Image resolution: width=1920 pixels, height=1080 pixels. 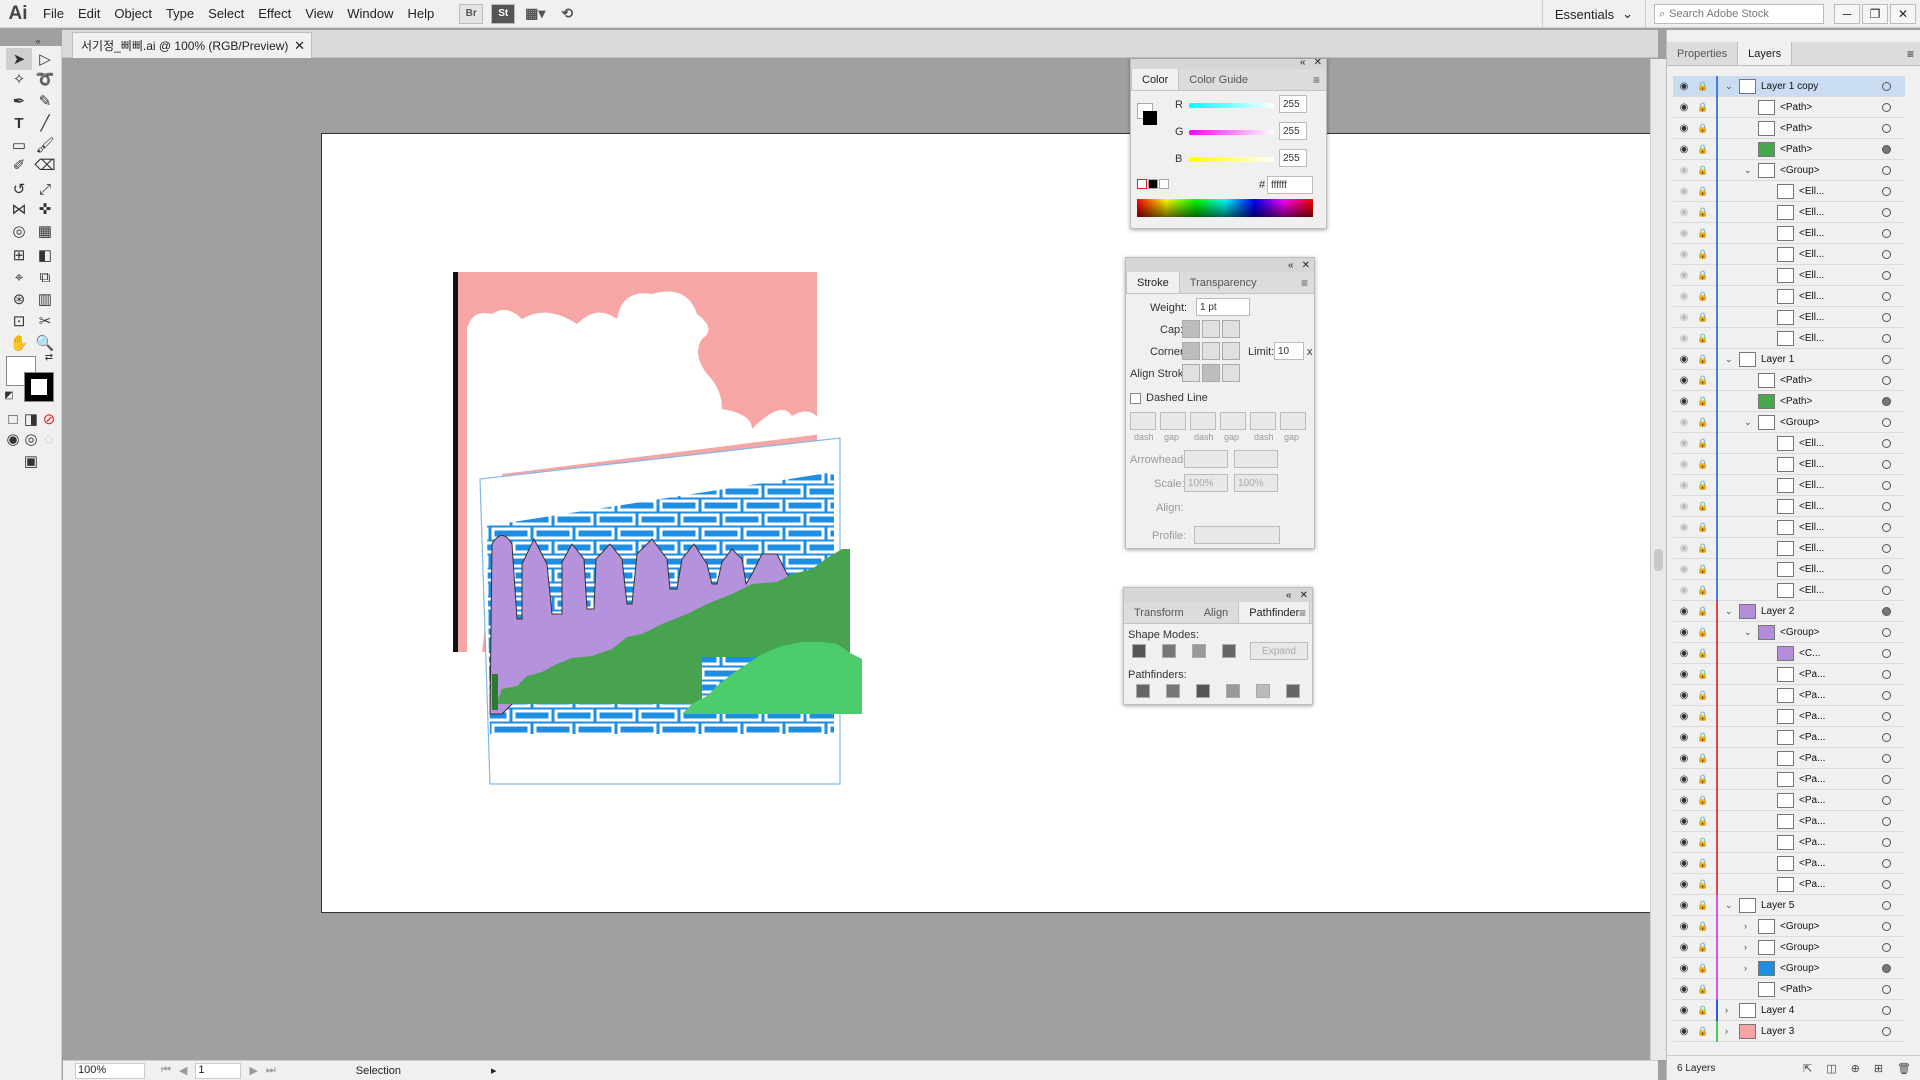 I want to click on canvas-vertical-scrollbar, so click(x=1658, y=559).